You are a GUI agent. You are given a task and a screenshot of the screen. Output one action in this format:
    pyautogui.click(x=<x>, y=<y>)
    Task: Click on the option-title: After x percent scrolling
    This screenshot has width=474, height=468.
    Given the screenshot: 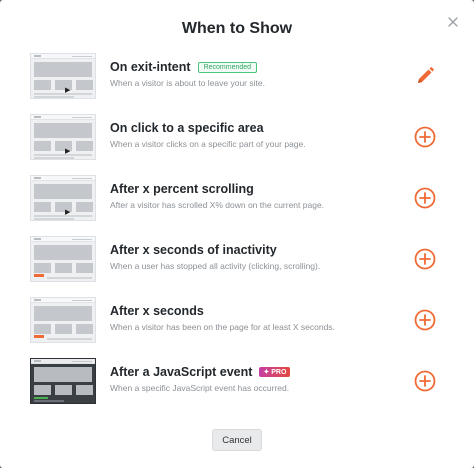 What is the action you would take?
    pyautogui.click(x=182, y=189)
    